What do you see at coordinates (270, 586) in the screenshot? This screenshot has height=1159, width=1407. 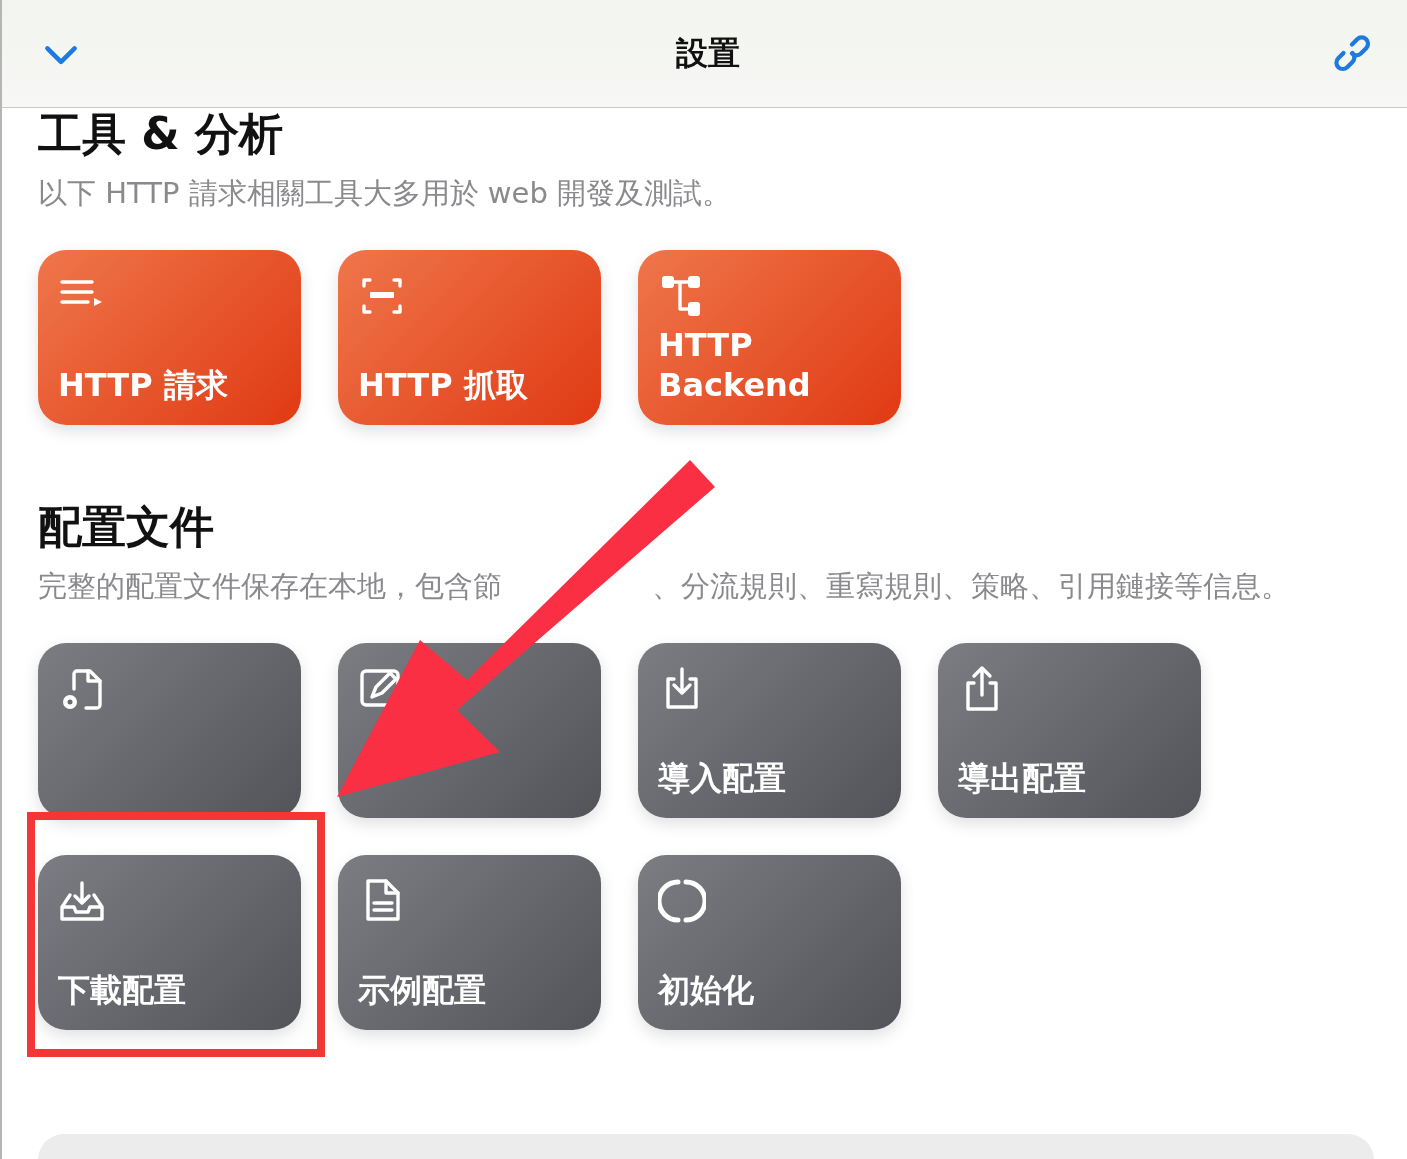 I see `section-description: 完整的配置文件保存在本地，包含節` at bounding box center [270, 586].